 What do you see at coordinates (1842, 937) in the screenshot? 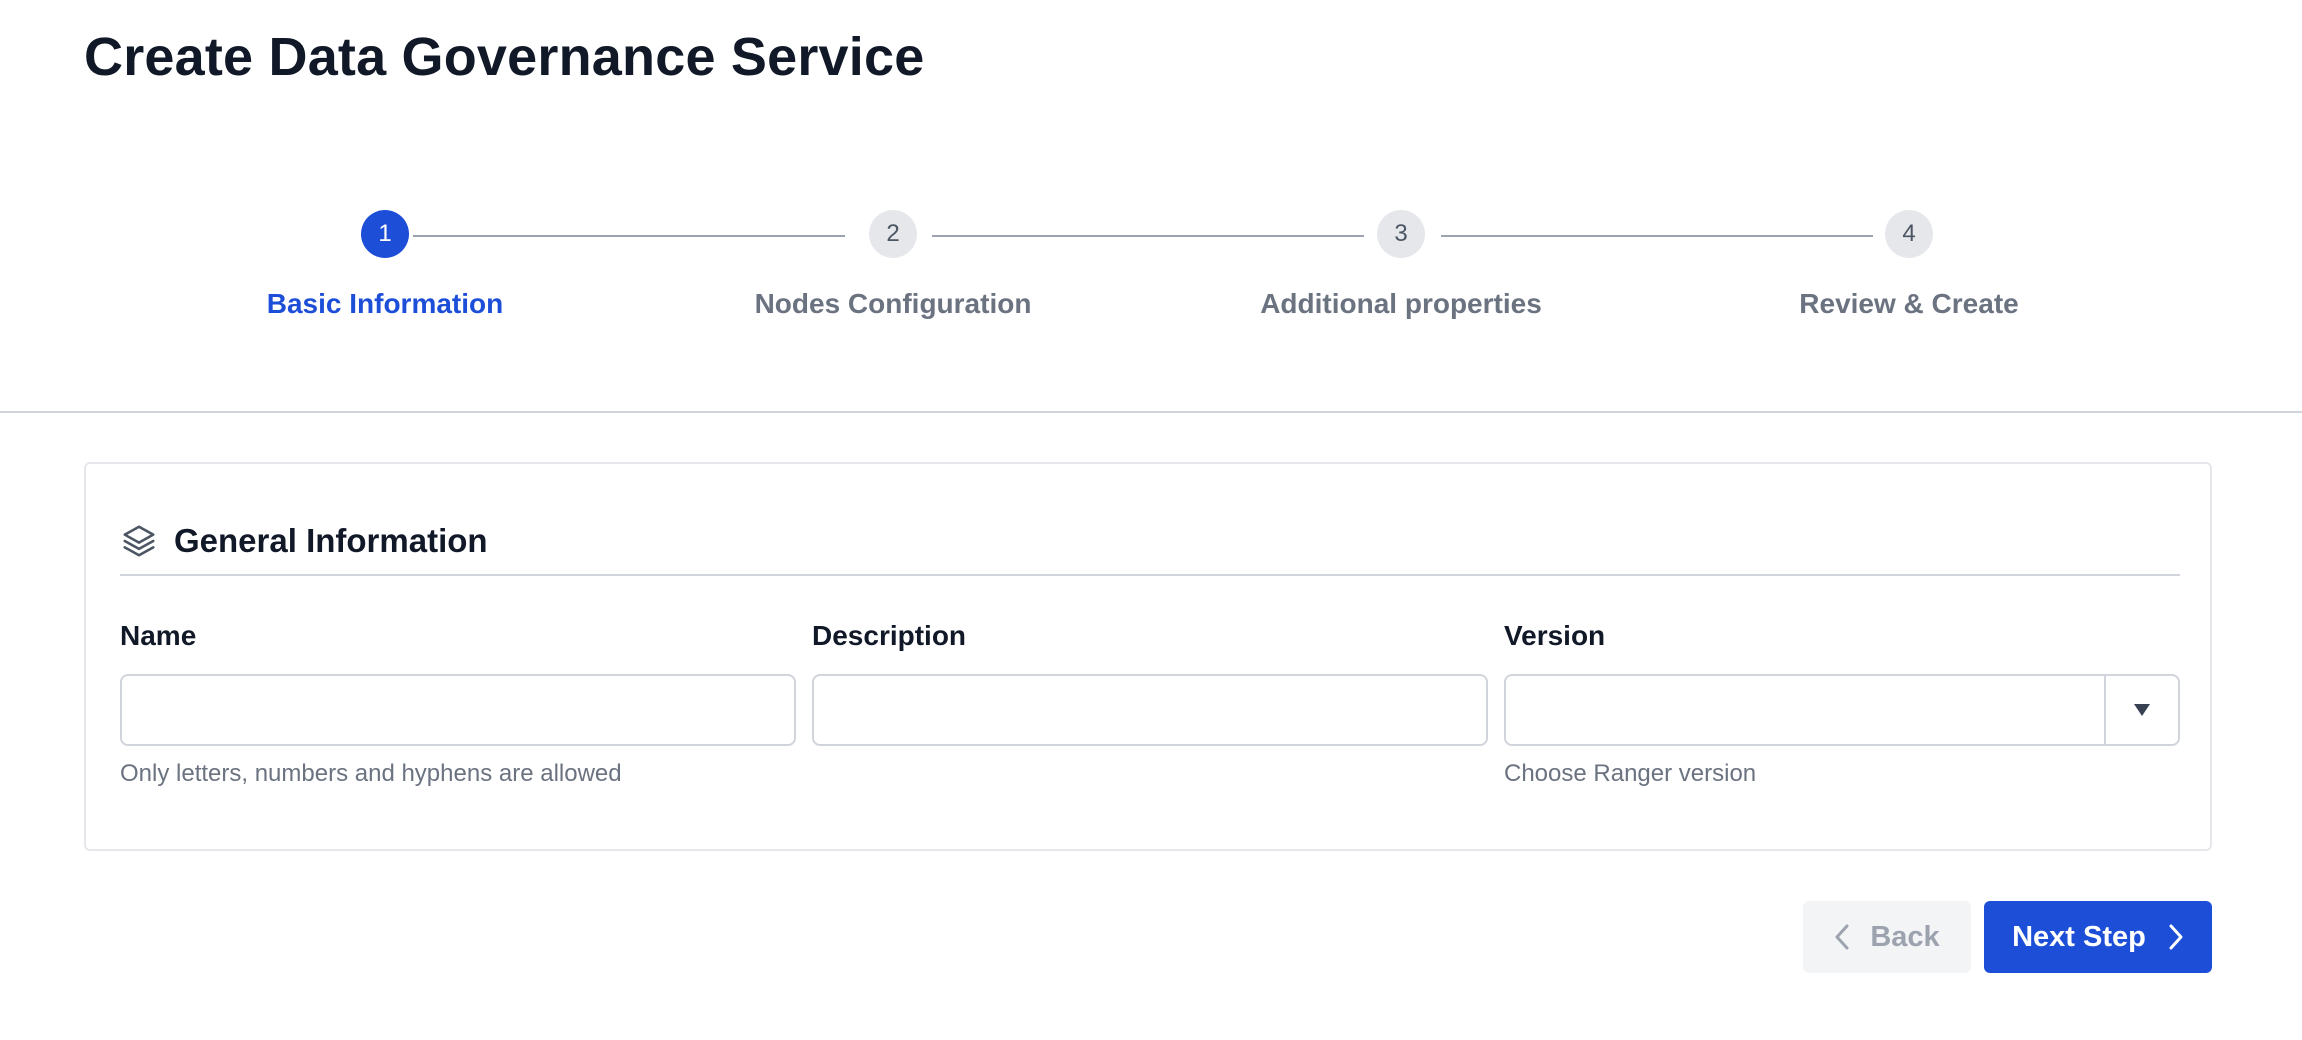
I see `chevron-left-icon` at bounding box center [1842, 937].